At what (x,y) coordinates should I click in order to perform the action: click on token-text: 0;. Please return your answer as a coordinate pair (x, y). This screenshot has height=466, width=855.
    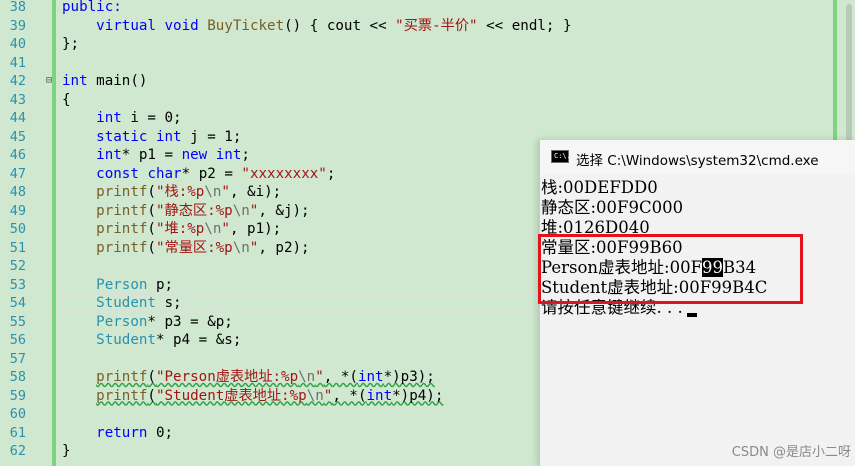
    Looking at the image, I should click on (160, 432).